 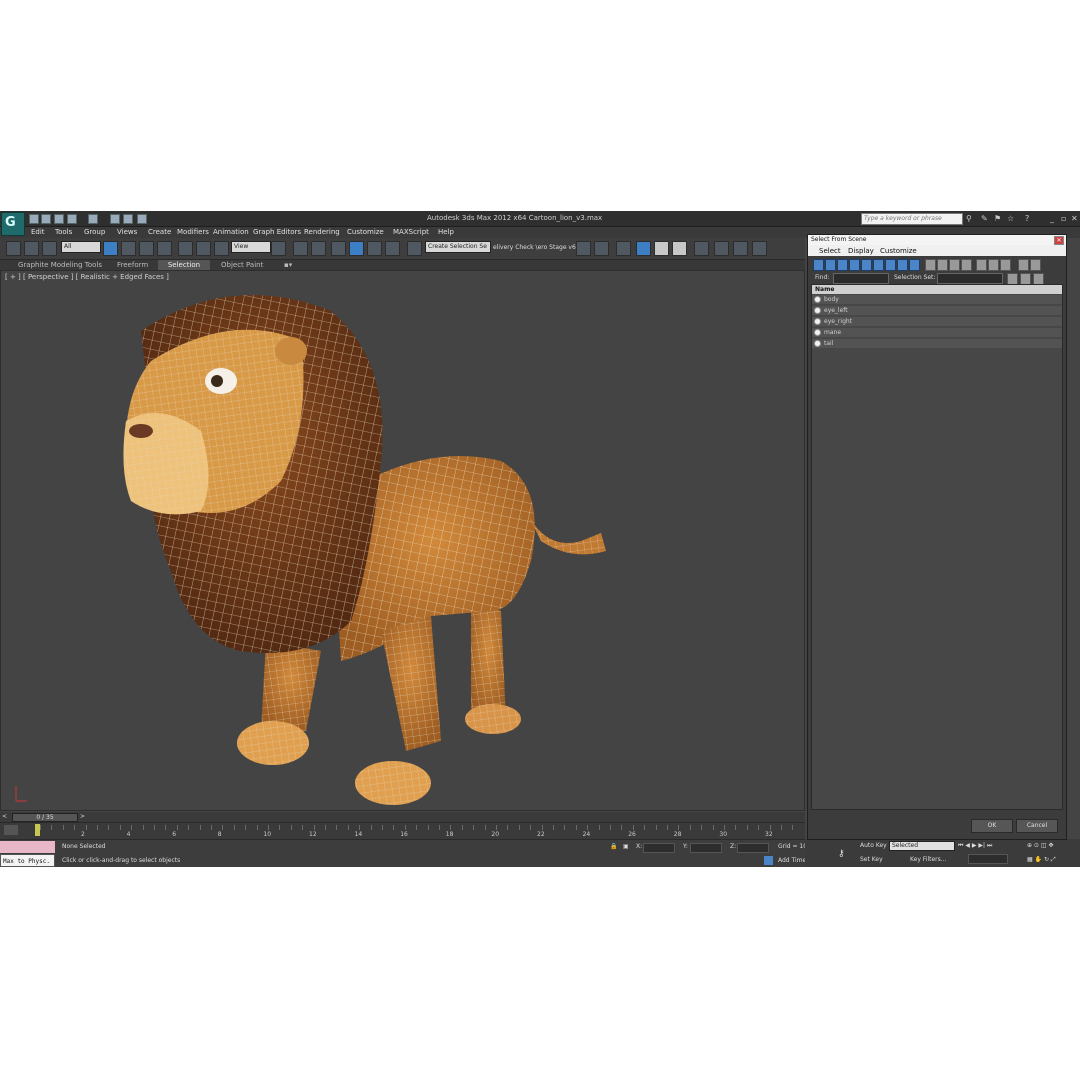 I want to click on menu-maxscript: MAXScript, so click(x=411, y=232).